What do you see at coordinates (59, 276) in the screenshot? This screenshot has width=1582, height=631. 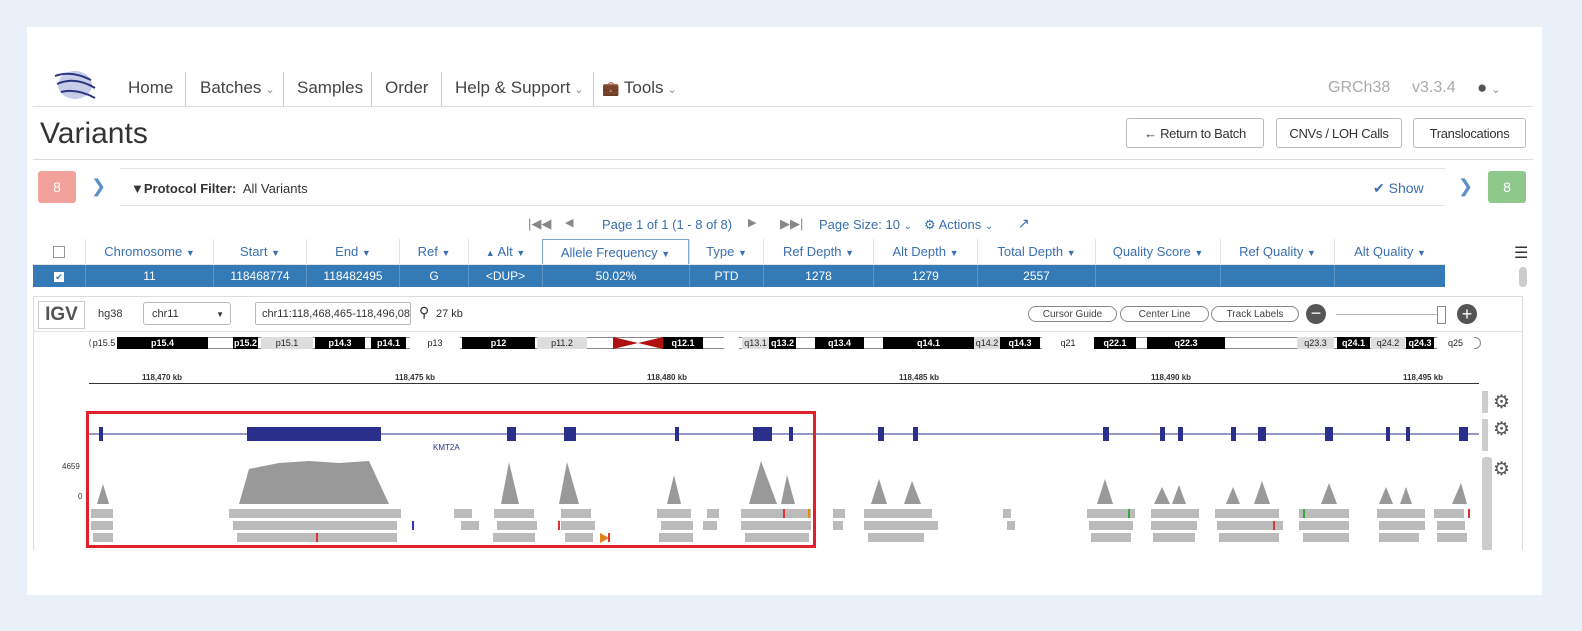 I see `row-checkbox: ✔` at bounding box center [59, 276].